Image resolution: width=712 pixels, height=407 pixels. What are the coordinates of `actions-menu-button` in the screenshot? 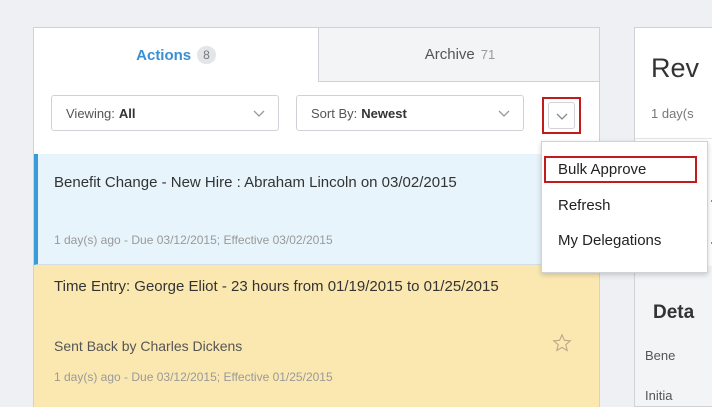 It's located at (561, 115).